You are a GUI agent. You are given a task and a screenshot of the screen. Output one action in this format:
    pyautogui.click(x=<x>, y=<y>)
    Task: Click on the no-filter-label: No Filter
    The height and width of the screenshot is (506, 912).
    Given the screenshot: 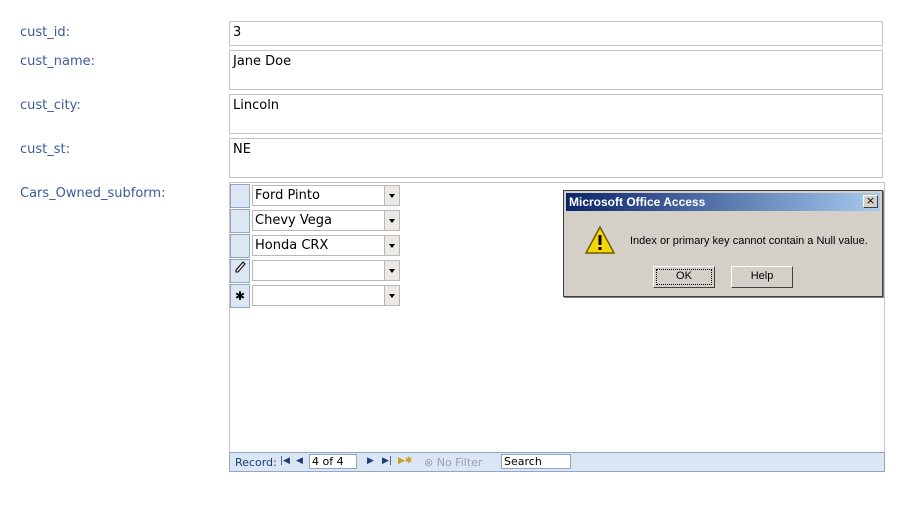 What is the action you would take?
    pyautogui.click(x=459, y=462)
    